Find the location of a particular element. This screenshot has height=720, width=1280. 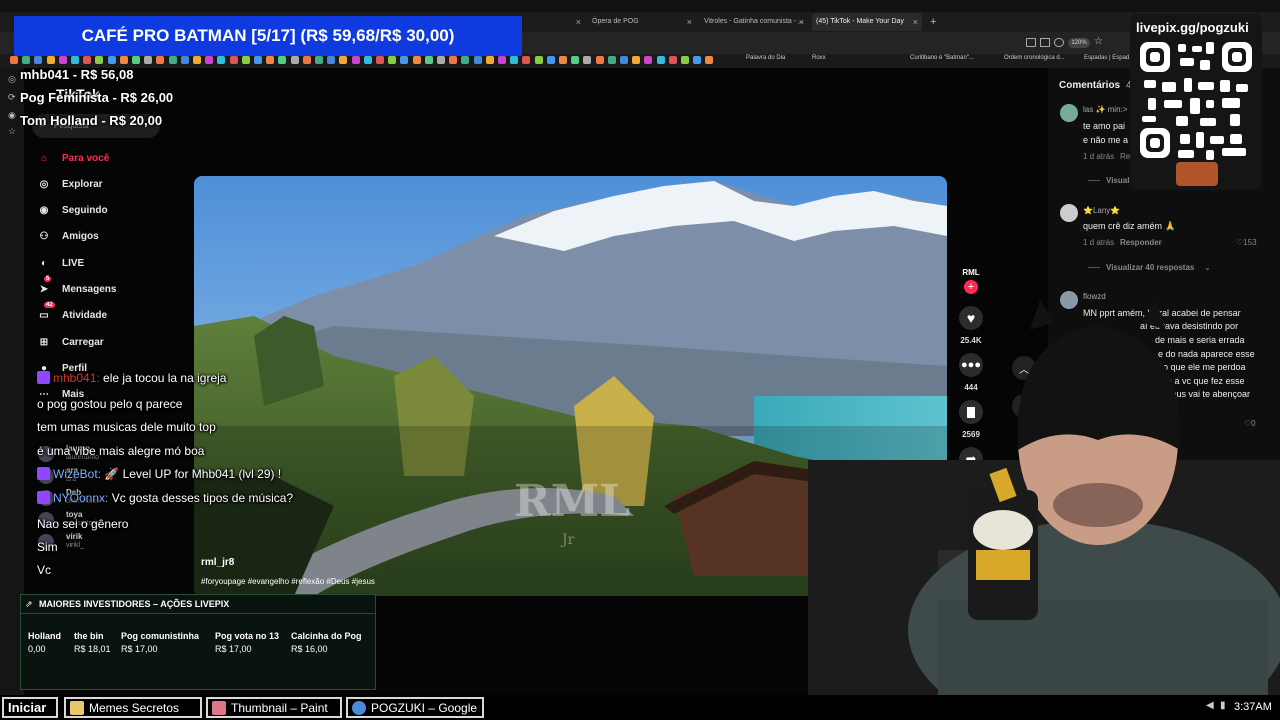

following-name: virik is located at coordinates (74, 536).